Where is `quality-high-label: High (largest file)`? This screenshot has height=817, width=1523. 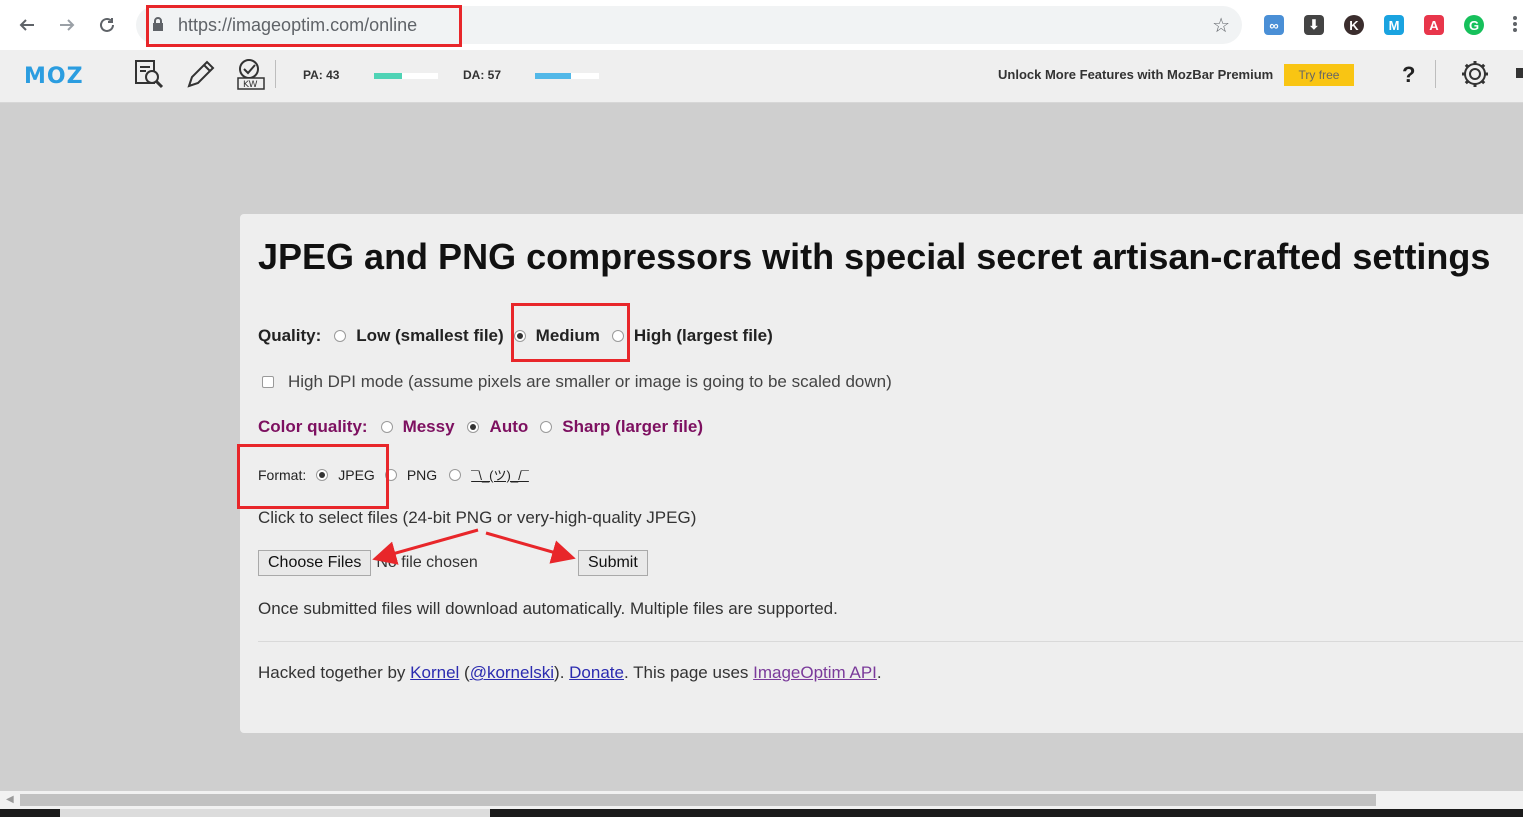 quality-high-label: High (largest file) is located at coordinates (703, 336).